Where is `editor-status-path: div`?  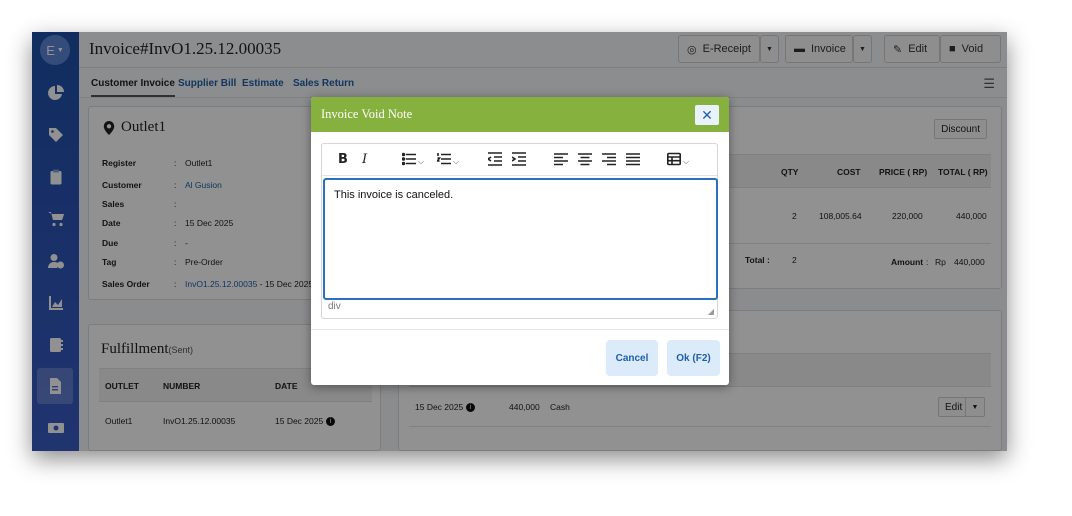 editor-status-path: div is located at coordinates (334, 306).